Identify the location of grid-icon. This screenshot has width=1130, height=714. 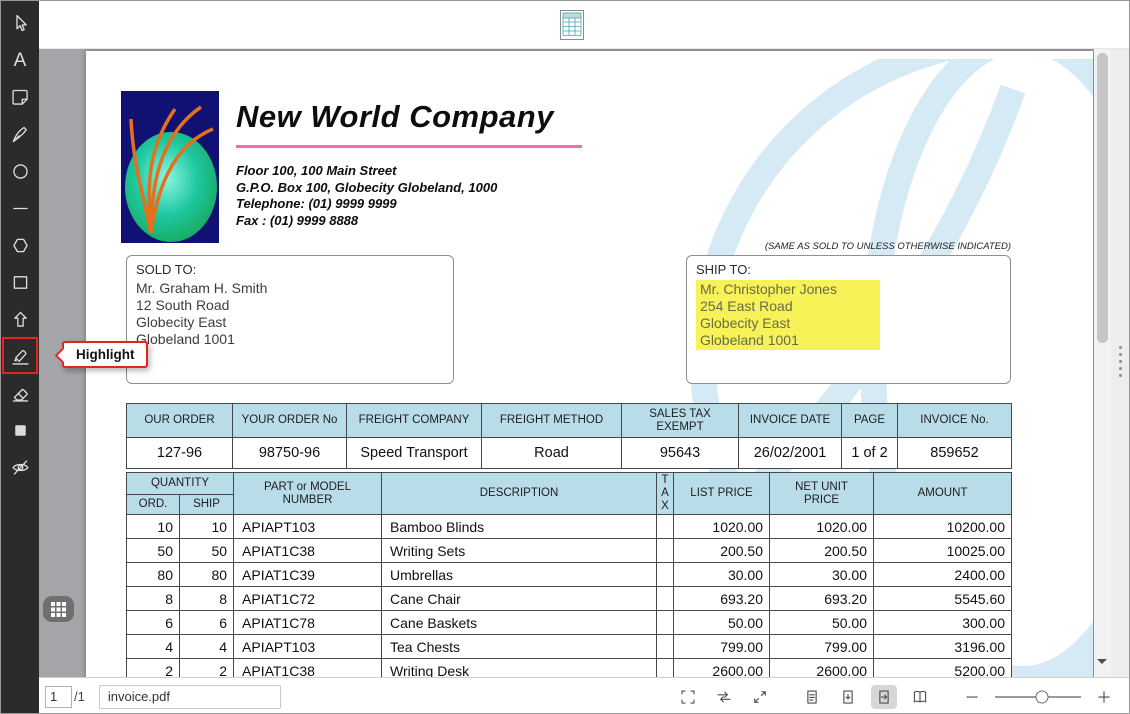
(58, 609).